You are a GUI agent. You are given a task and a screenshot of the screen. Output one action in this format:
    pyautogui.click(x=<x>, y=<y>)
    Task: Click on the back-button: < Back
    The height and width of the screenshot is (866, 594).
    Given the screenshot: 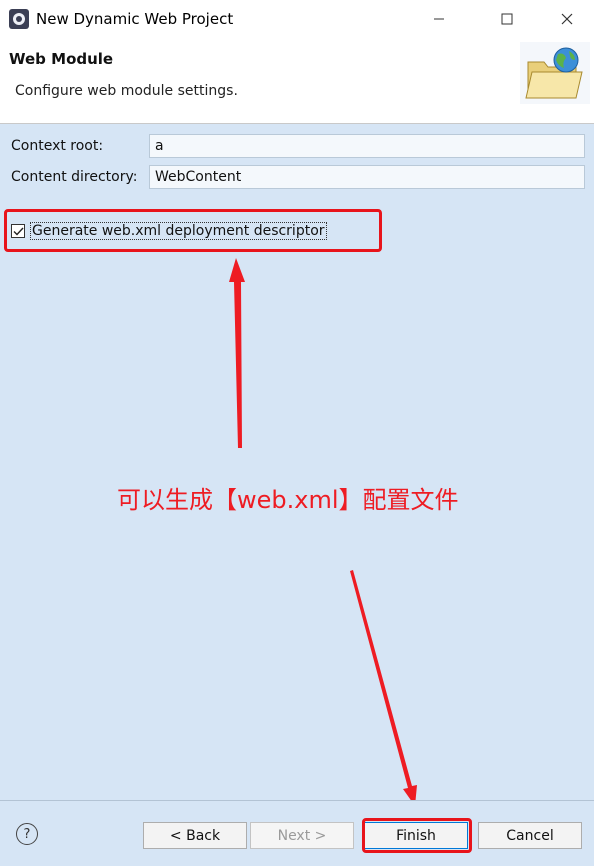 What is the action you would take?
    pyautogui.click(x=195, y=835)
    